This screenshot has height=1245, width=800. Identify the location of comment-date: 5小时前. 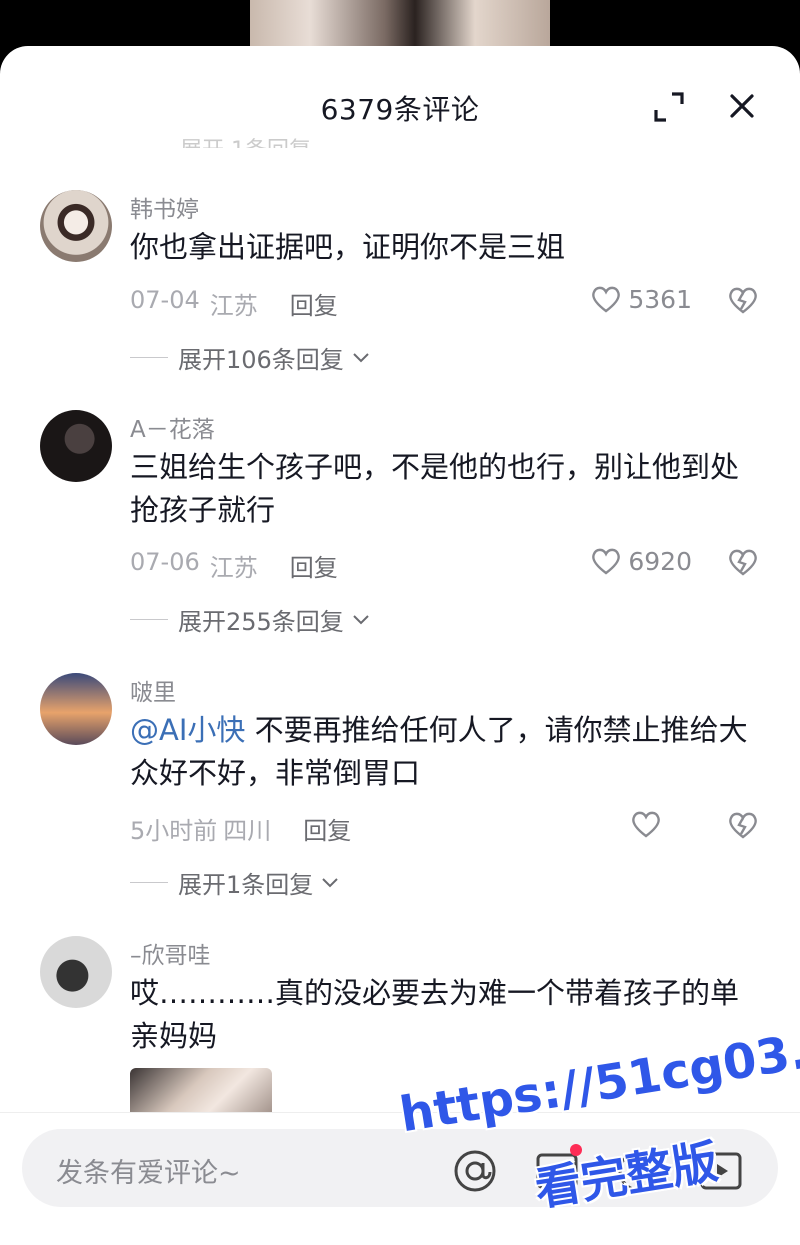
(174, 831).